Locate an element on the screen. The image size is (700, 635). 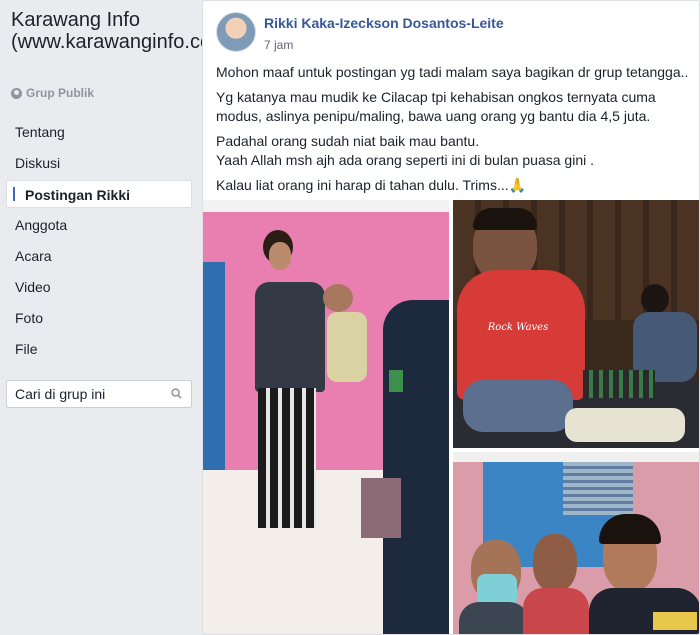
woman-bg-head is located at coordinates (655, 299).